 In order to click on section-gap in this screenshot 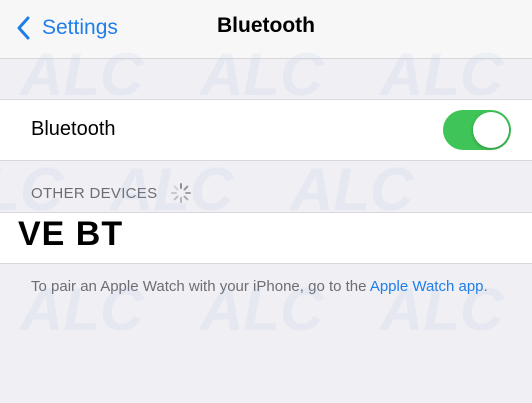, I will do `click(266, 79)`.